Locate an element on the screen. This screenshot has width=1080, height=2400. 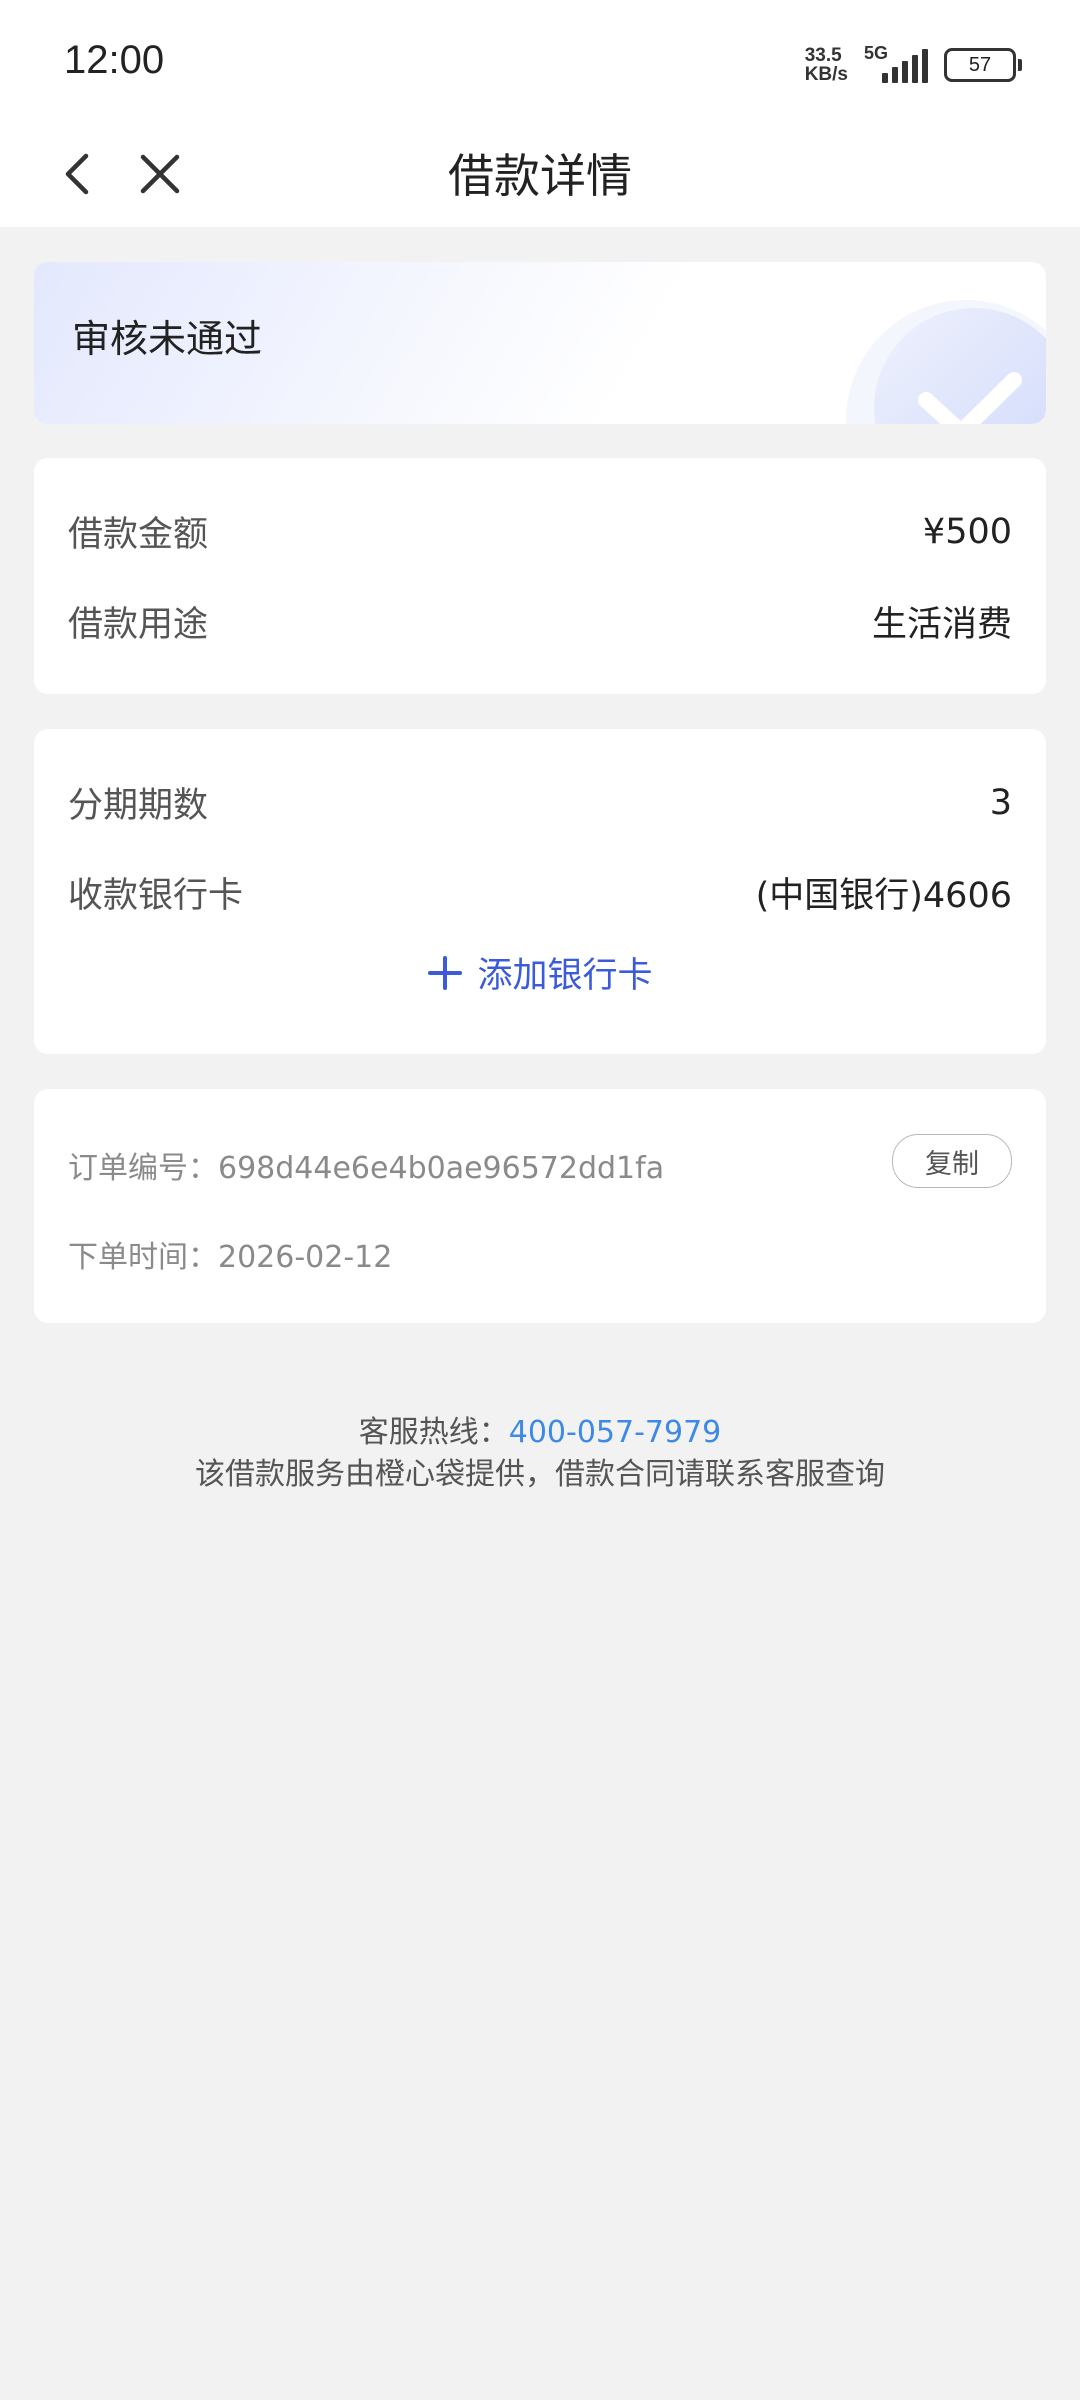
order-number-row: 订单编号：698d44e6e4b0ae96572dd1fa is located at coordinates (366, 1165).